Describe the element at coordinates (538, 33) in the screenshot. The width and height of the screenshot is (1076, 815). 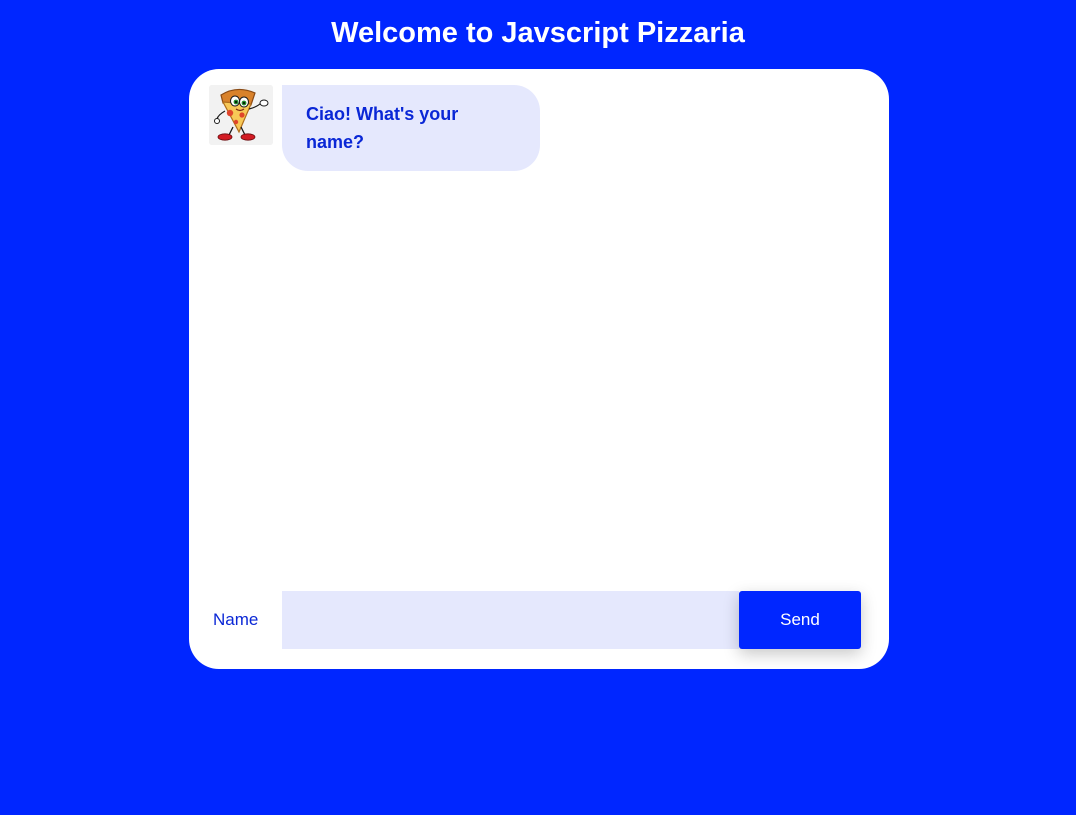
I see `page-title: Welcome to Javscript Pizzaria` at that location.